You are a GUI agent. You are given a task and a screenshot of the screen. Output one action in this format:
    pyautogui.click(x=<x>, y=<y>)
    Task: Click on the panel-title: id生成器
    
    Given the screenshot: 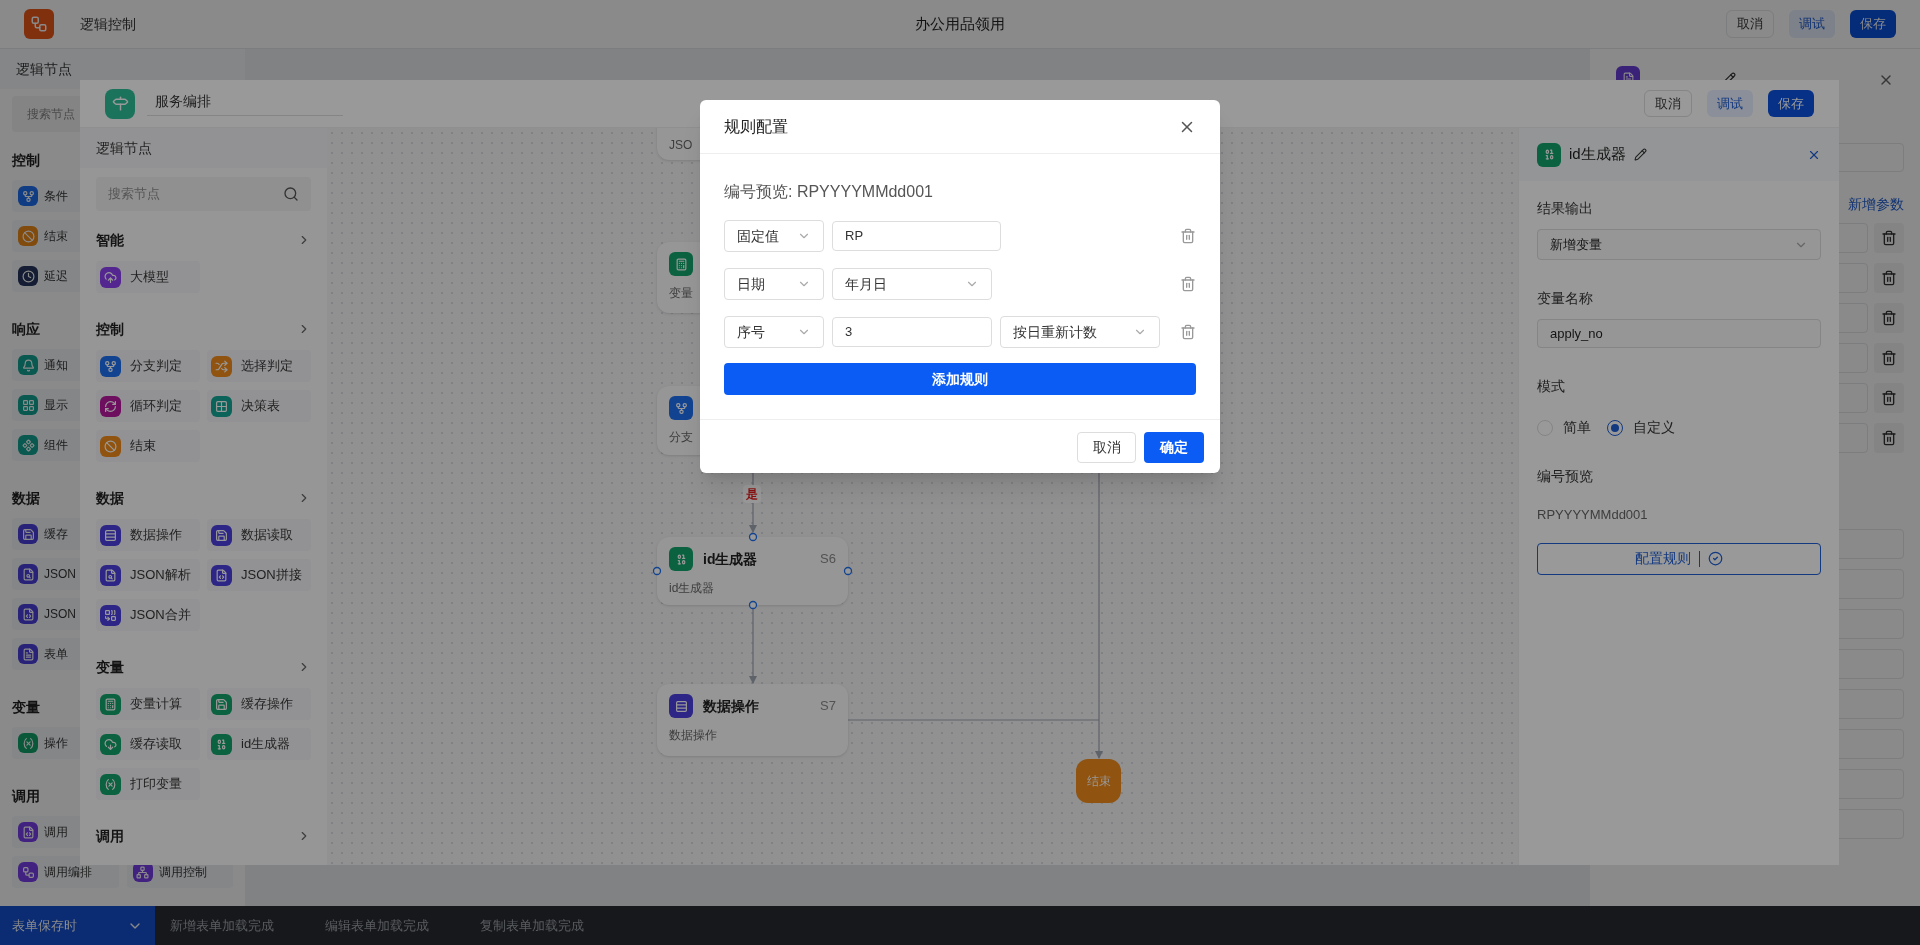 What is the action you would take?
    pyautogui.click(x=1597, y=154)
    